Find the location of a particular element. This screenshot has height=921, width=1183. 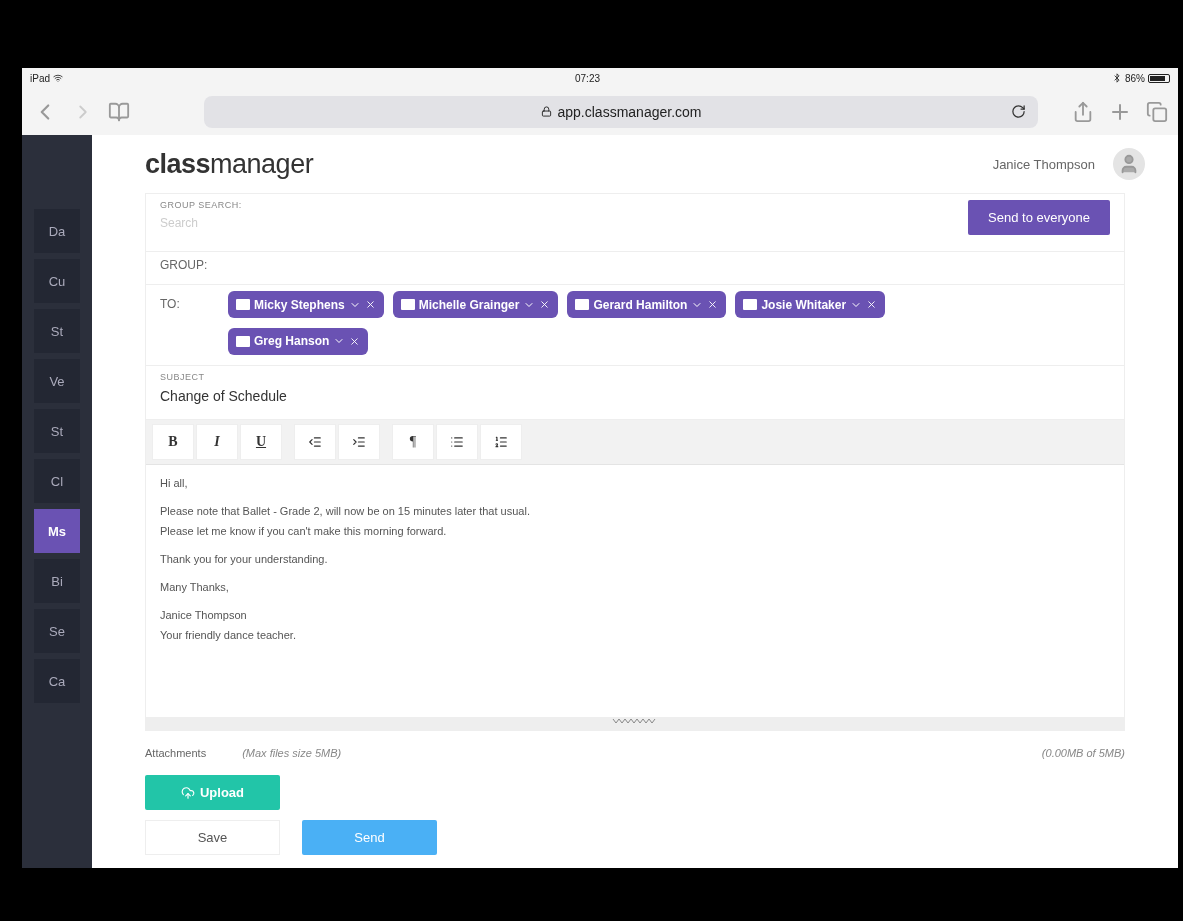

indent-button is located at coordinates (359, 442).